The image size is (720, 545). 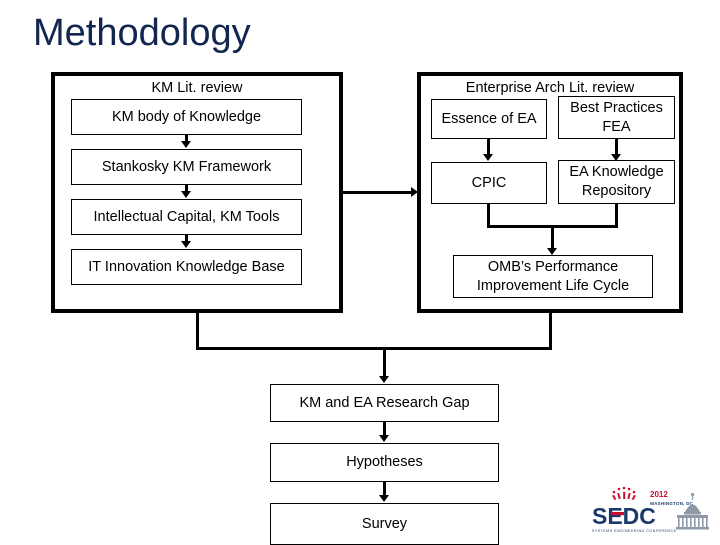 What do you see at coordinates (384, 462) in the screenshot?
I see `node-hypotheses: Hypotheses` at bounding box center [384, 462].